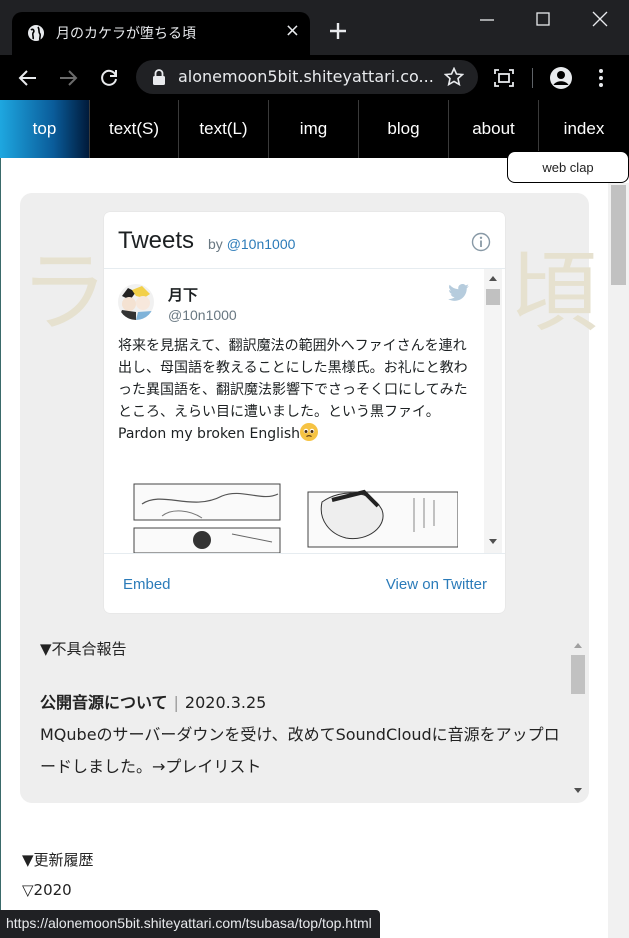  What do you see at coordinates (83, 649) in the screenshot?
I see `bug-report-heading: ▼不具合報告` at bounding box center [83, 649].